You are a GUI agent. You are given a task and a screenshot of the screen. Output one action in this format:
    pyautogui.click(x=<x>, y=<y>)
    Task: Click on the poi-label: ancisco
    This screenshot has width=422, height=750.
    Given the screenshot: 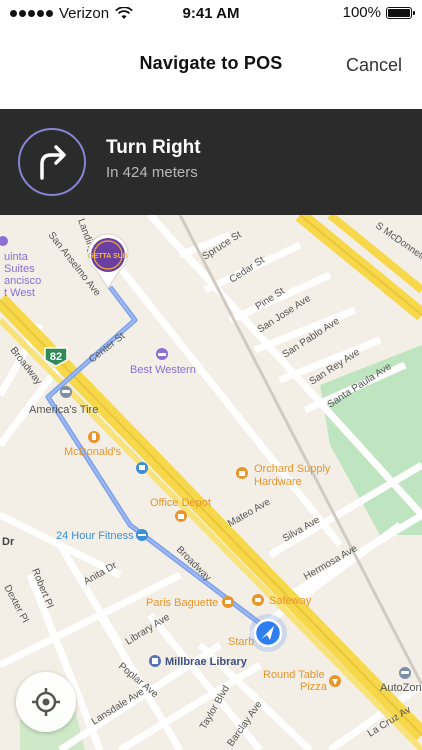 What is the action you would take?
    pyautogui.click(x=22, y=281)
    